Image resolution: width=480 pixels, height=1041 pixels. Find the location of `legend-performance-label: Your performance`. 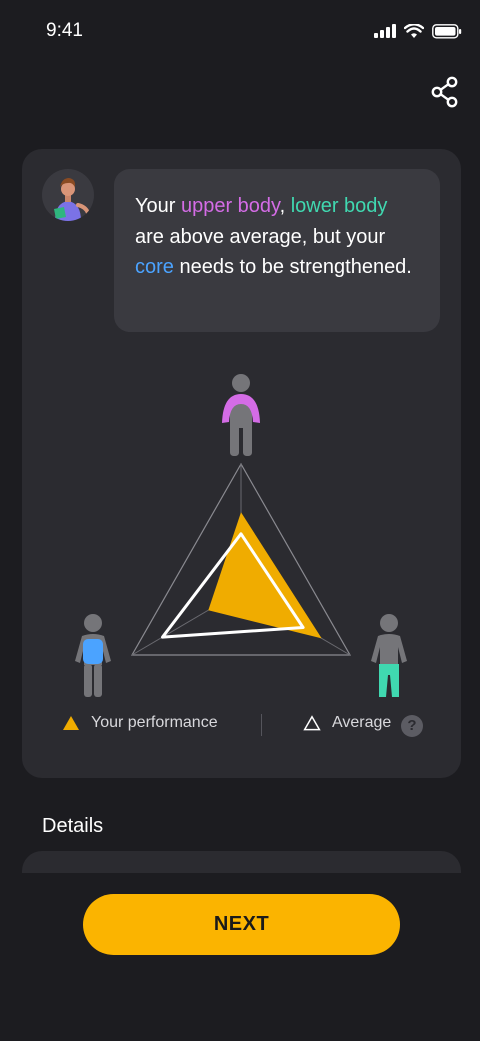

legend-performance-label: Your performance is located at coordinates (154, 722).